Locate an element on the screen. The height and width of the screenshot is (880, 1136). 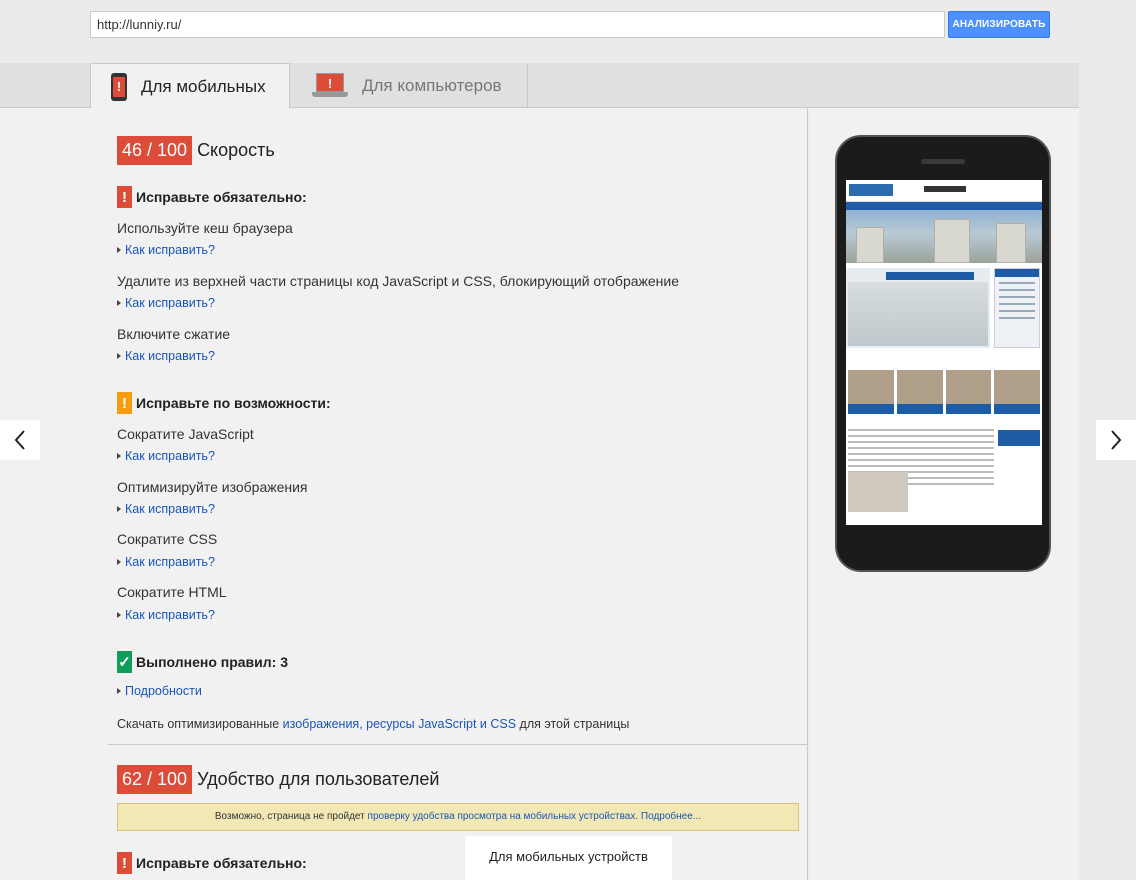
phone-preview is located at coordinates (943, 353).